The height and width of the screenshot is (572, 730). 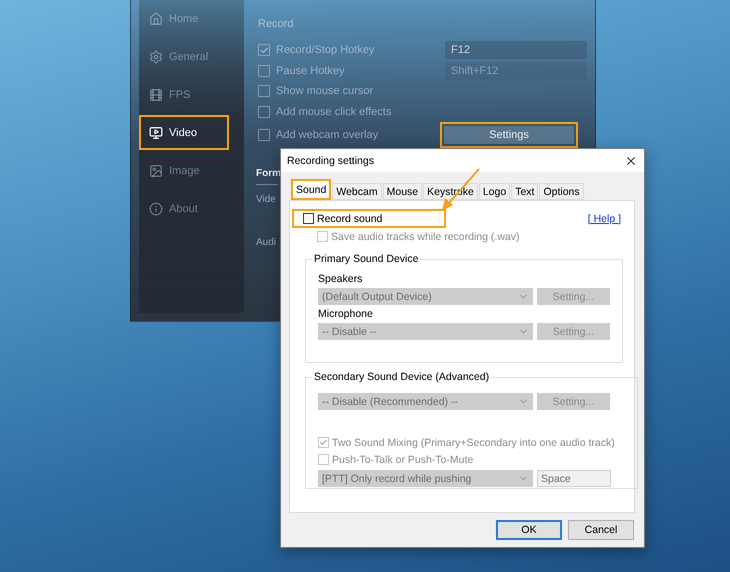 I want to click on info-icon, so click(x=156, y=209).